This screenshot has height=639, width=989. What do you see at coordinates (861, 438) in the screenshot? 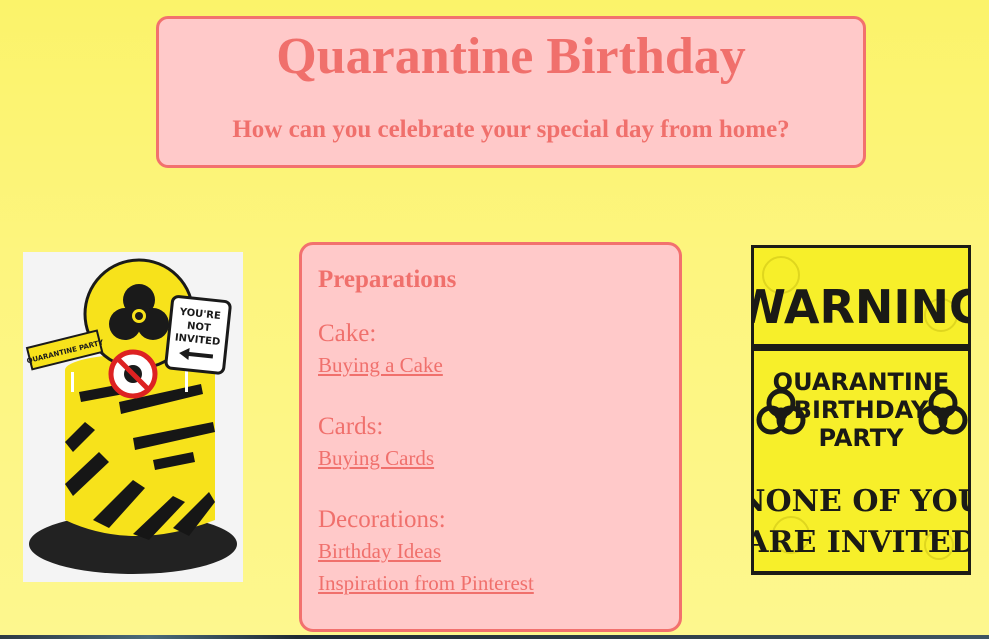
I see `poster-line-3: PARTY` at bounding box center [861, 438].